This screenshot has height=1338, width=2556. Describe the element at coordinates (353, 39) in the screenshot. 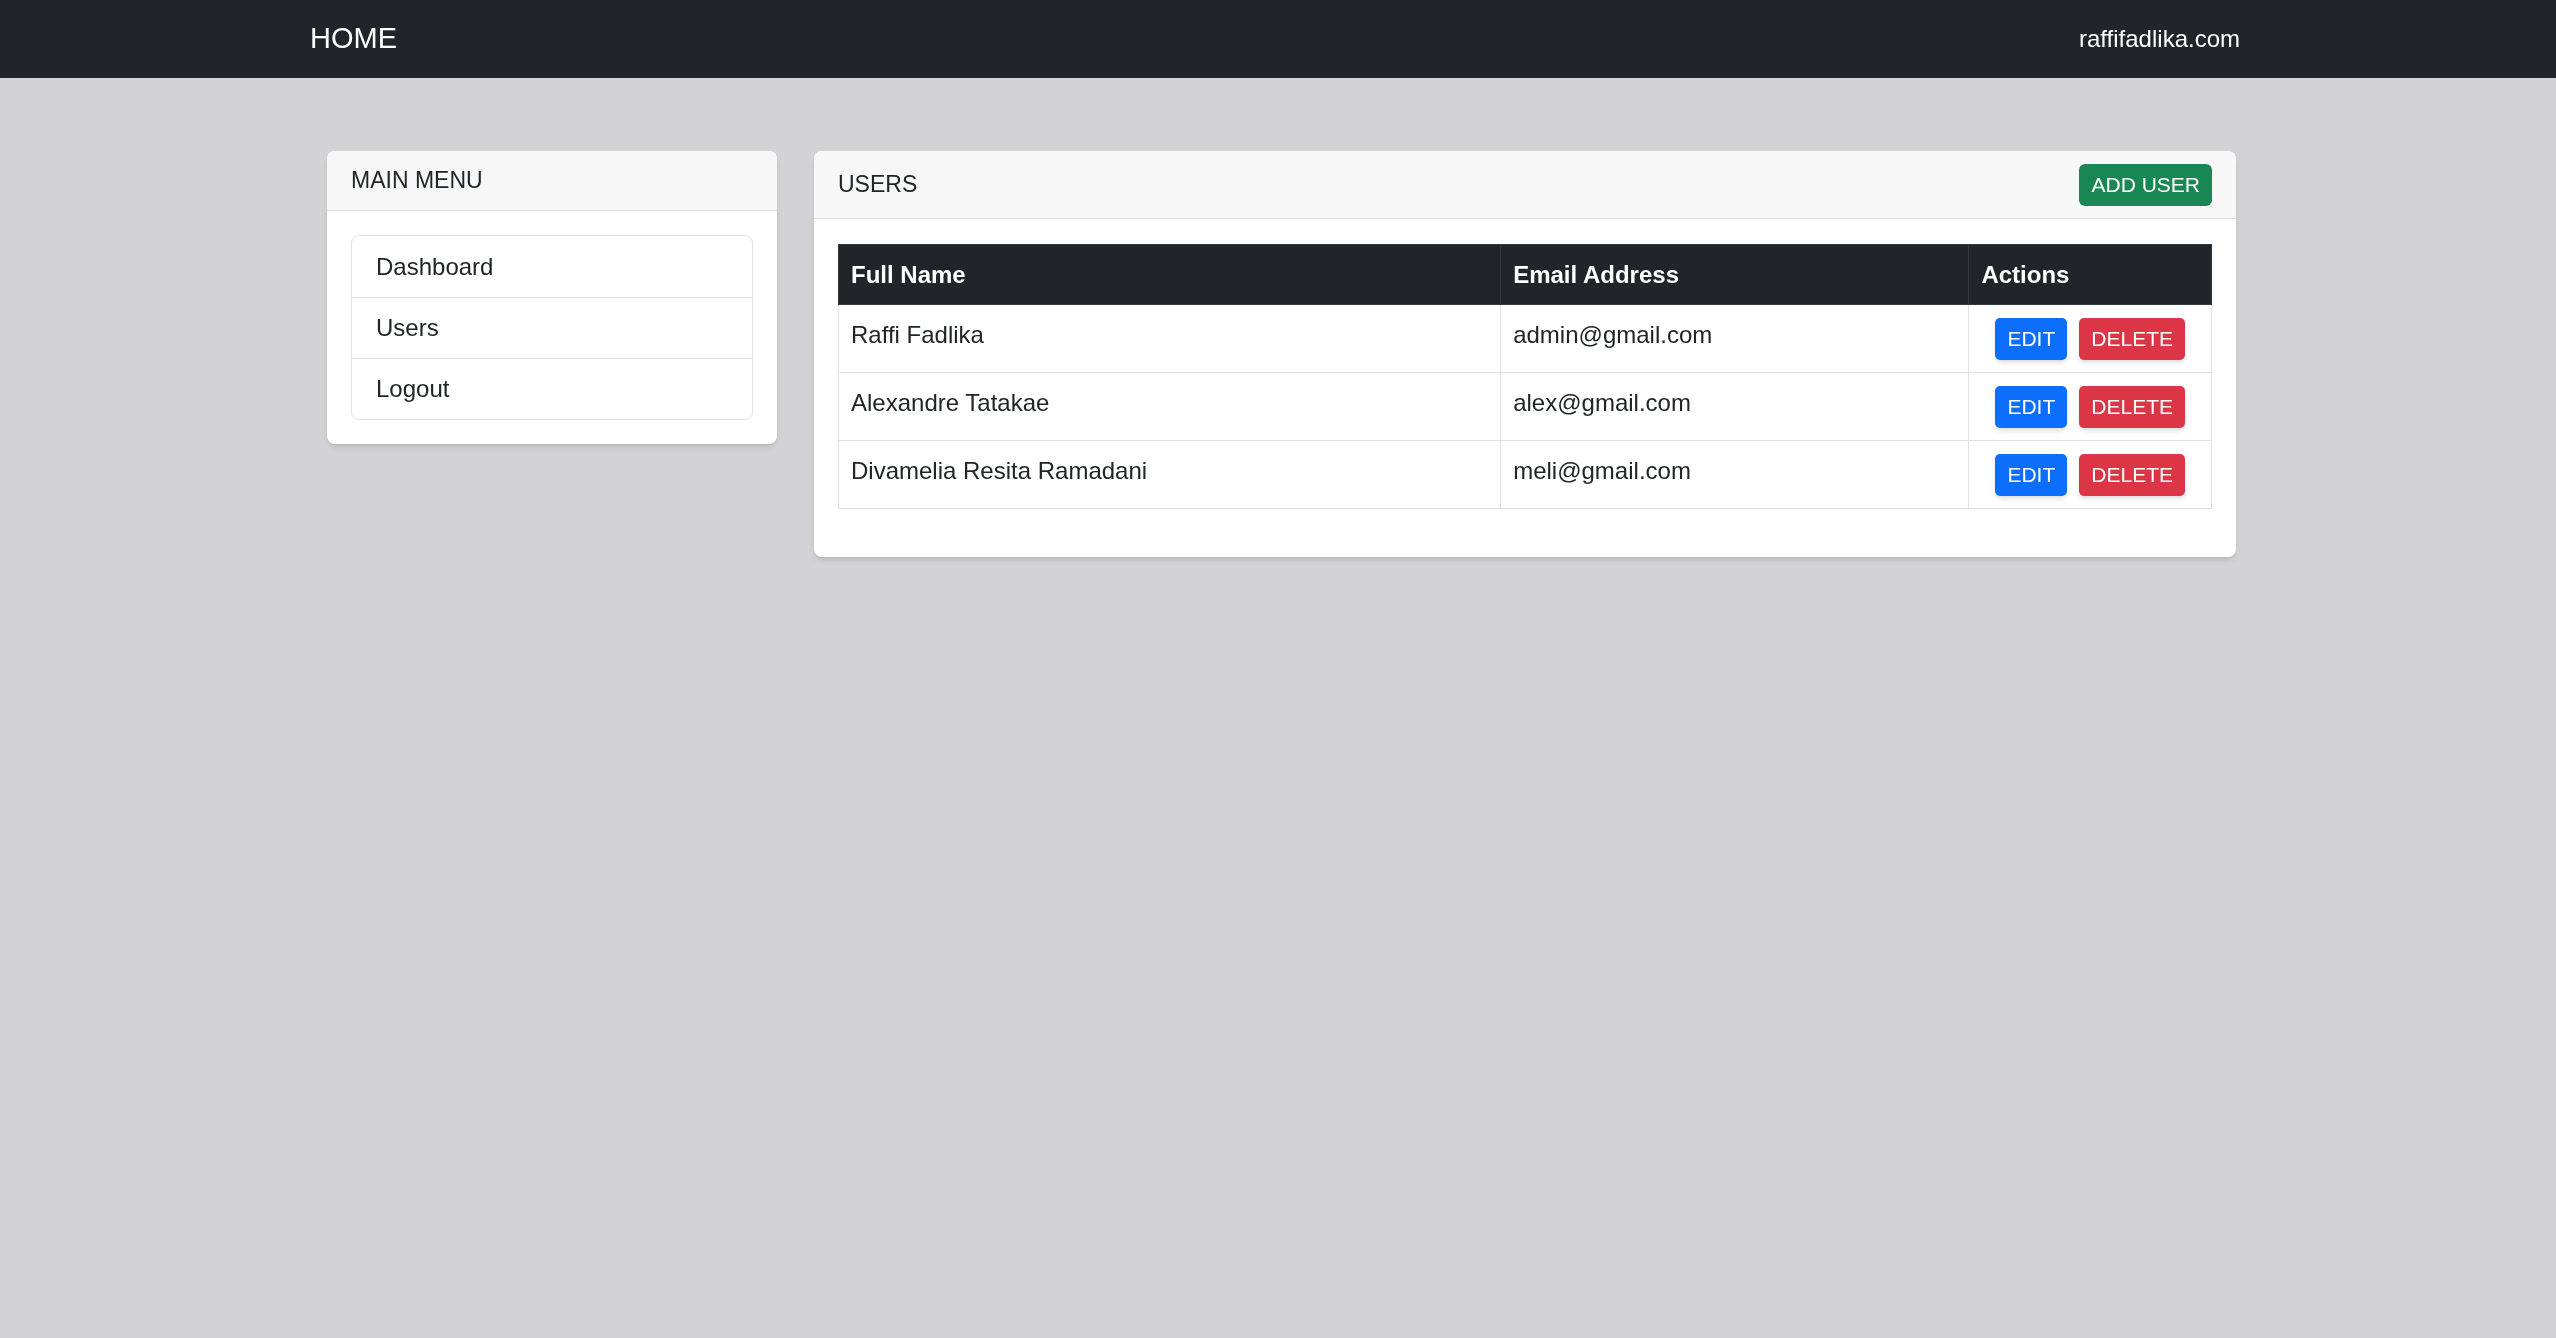

I see `home-link: HOME` at that location.